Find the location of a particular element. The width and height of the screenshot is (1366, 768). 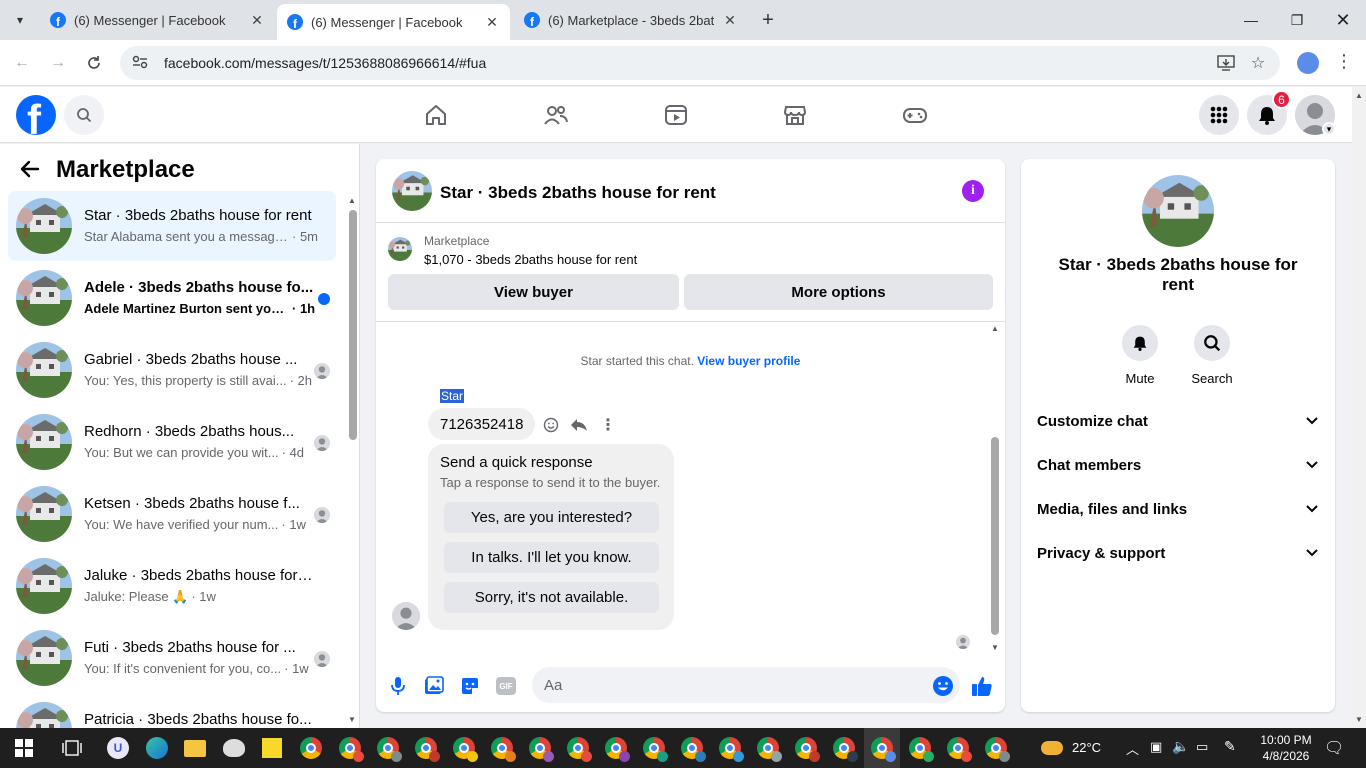

message-input is located at coordinates (746, 685).